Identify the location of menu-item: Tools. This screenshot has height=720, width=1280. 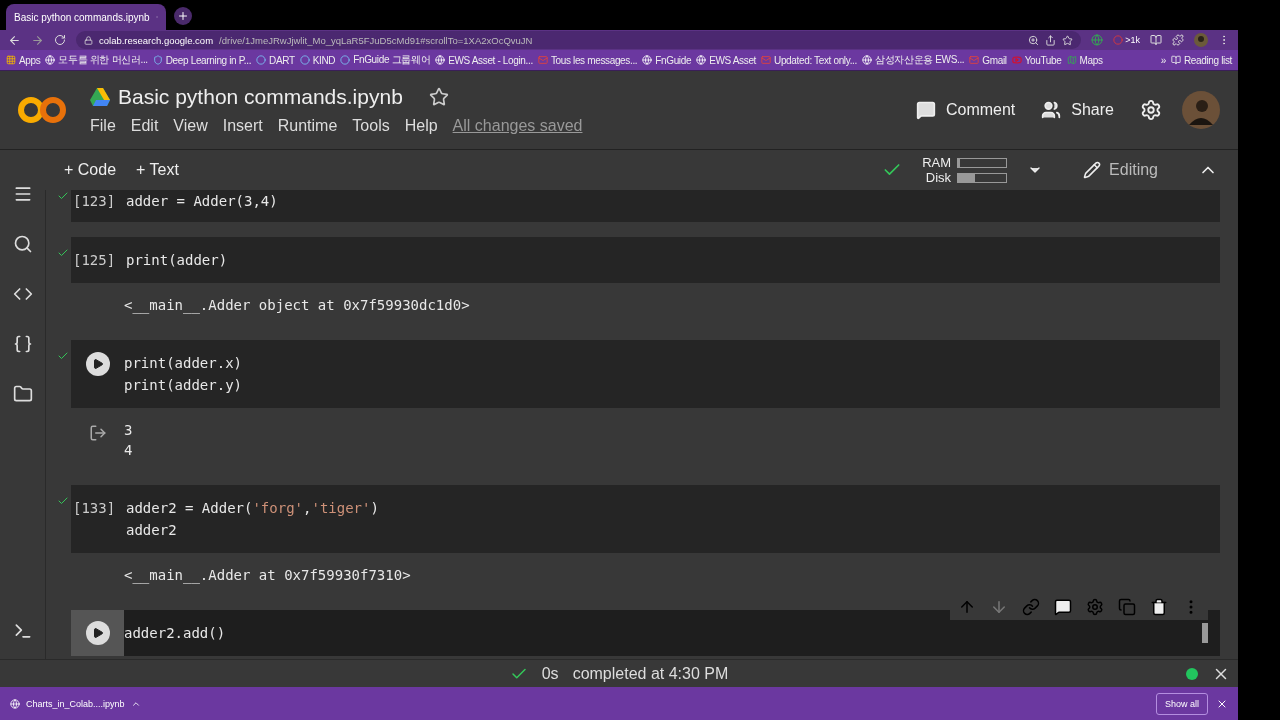
(371, 126).